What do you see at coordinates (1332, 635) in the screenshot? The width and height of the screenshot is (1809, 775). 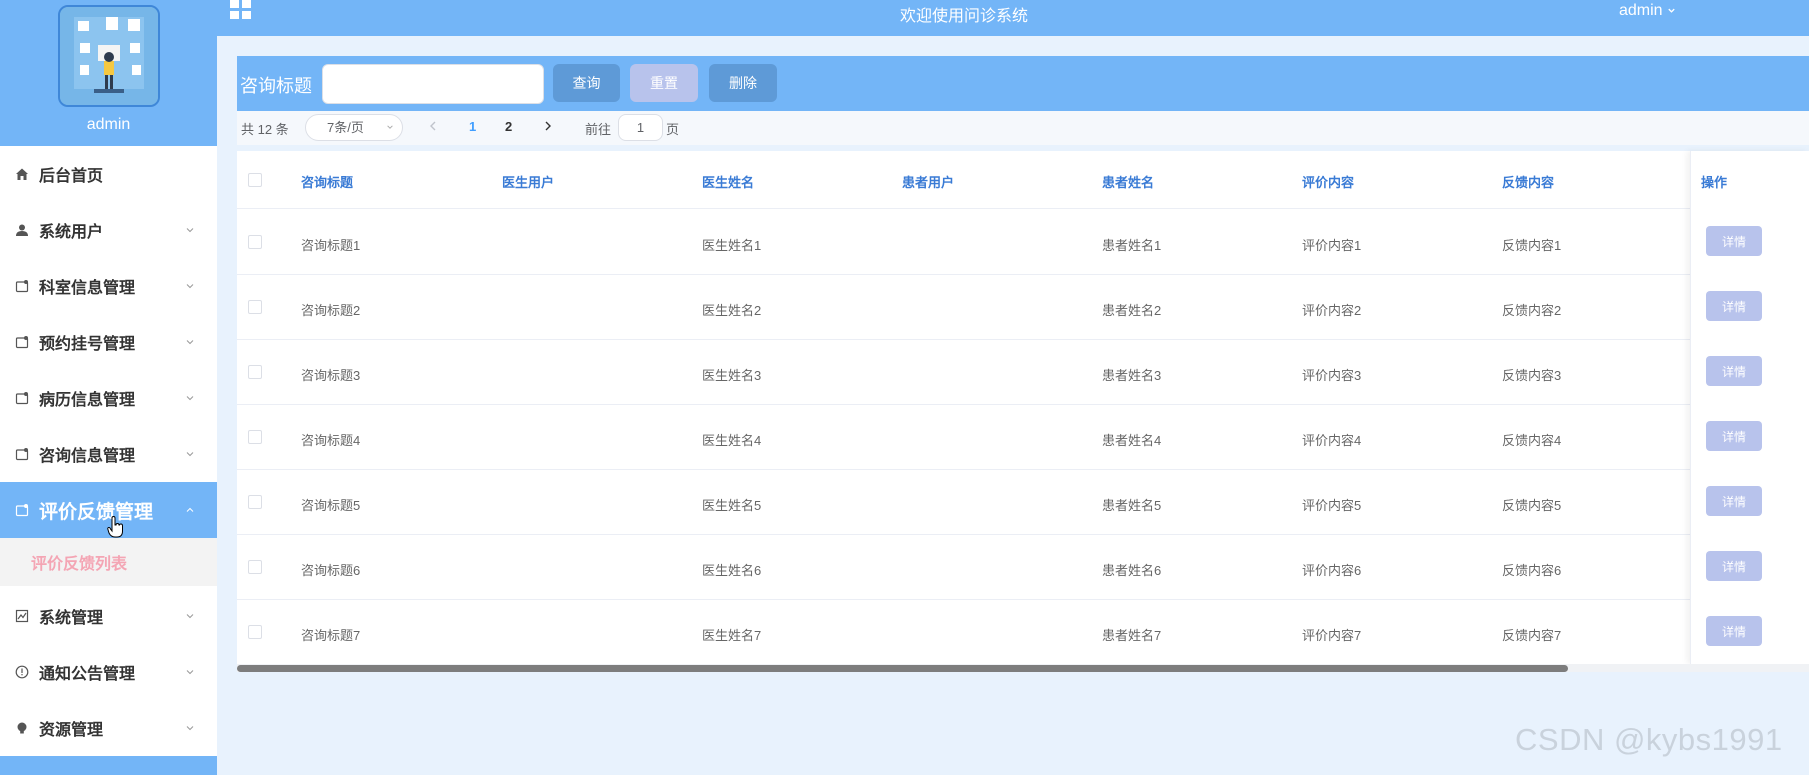 I see `cell-evaluation: 评价内容7` at bounding box center [1332, 635].